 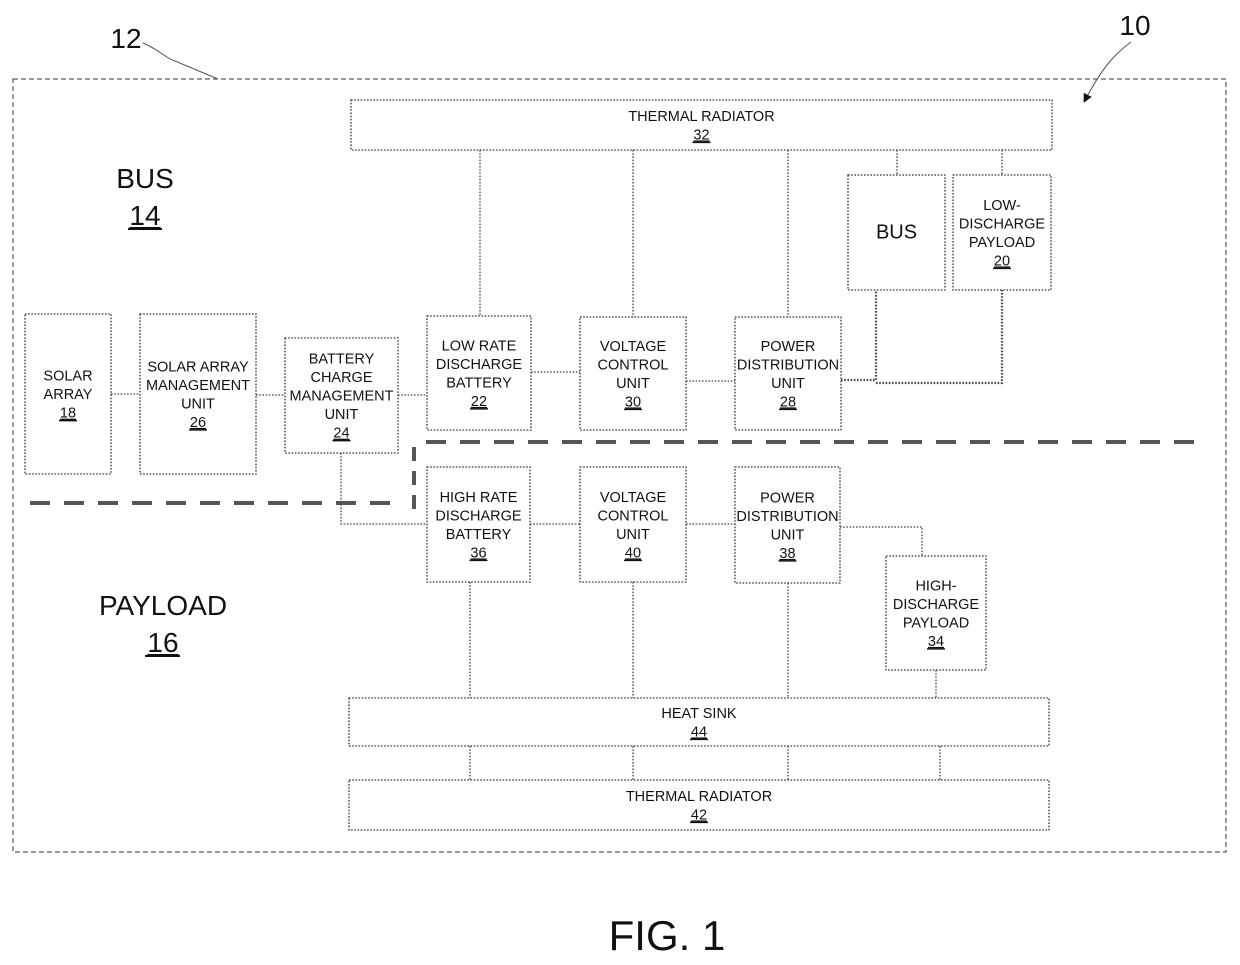 I want to click on block-low-rate-discharge-battery-22: LOW RATE DISCHARGE BATTERY 22, so click(x=479, y=373).